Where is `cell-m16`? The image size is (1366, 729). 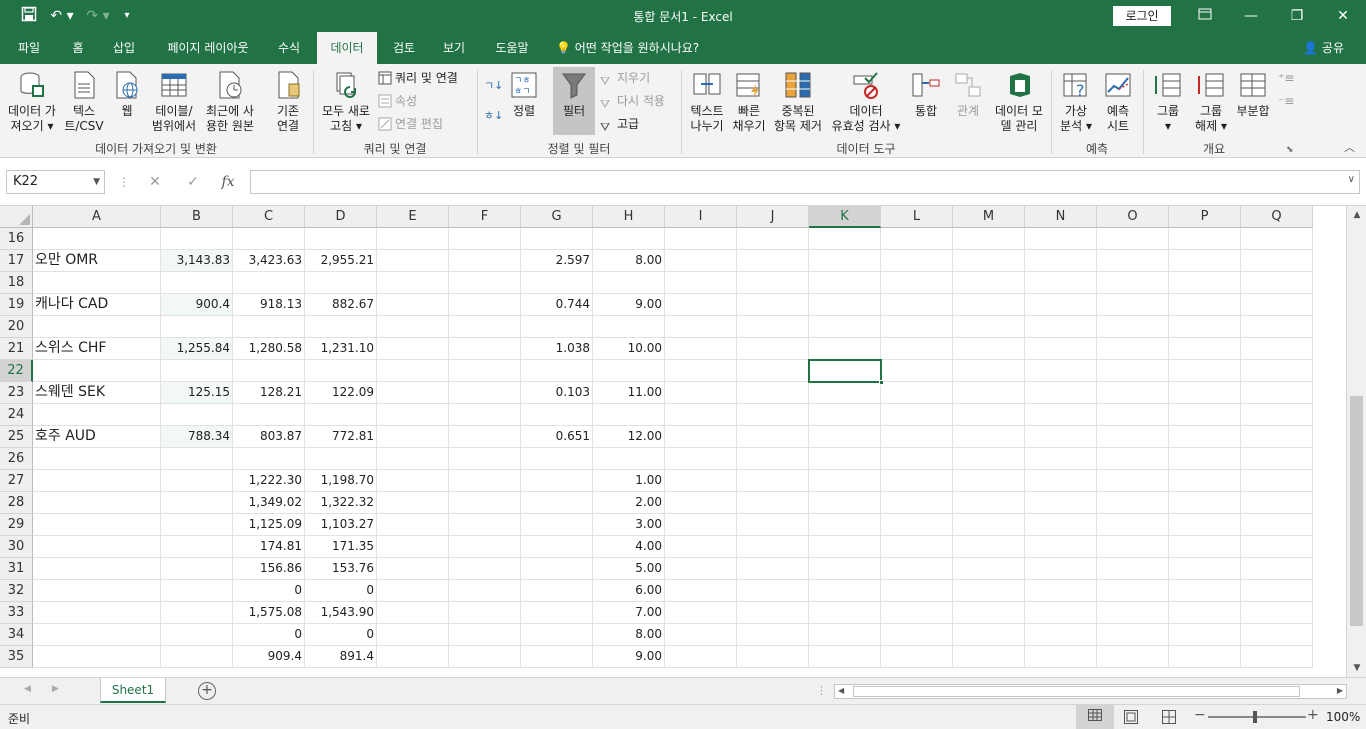
cell-m16 is located at coordinates (989, 239).